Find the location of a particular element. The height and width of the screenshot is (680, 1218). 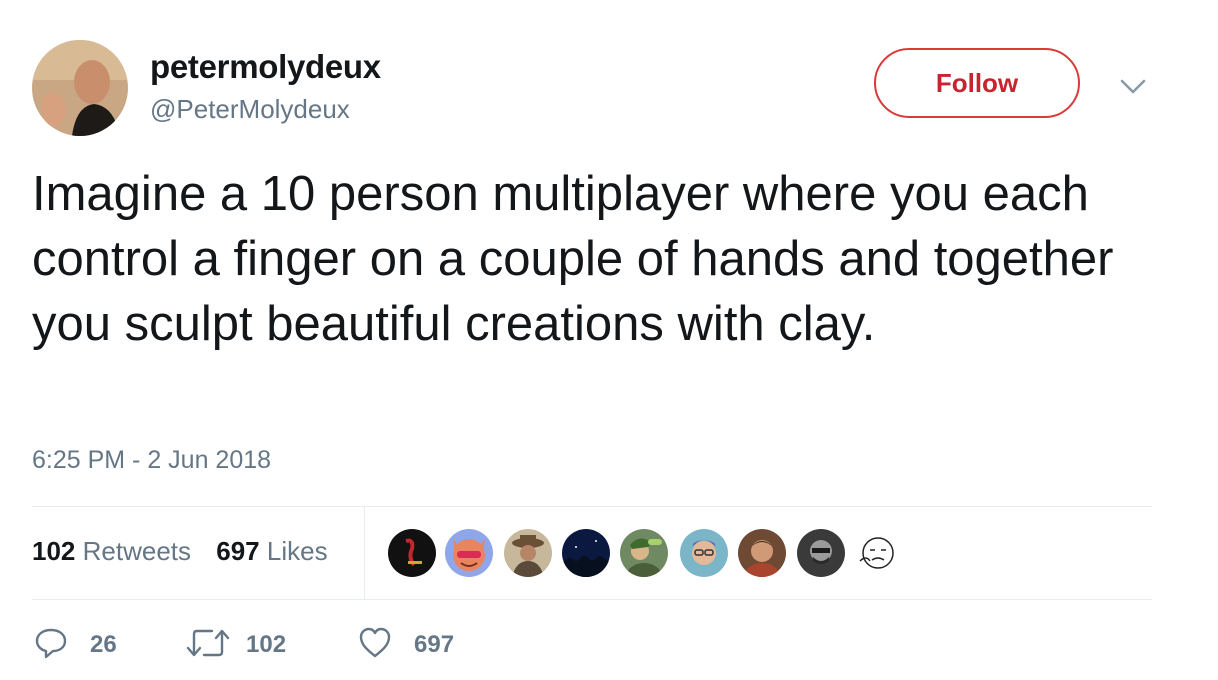

retweets-label: Retweets is located at coordinates (137, 551).